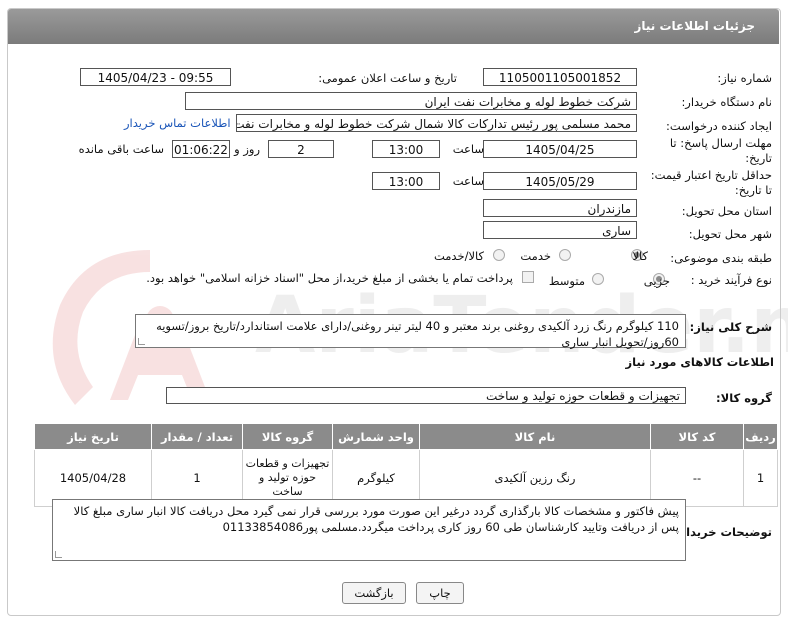  What do you see at coordinates (560, 181) in the screenshot?
I see `validity-date-field: 1405/05/29` at bounding box center [560, 181].